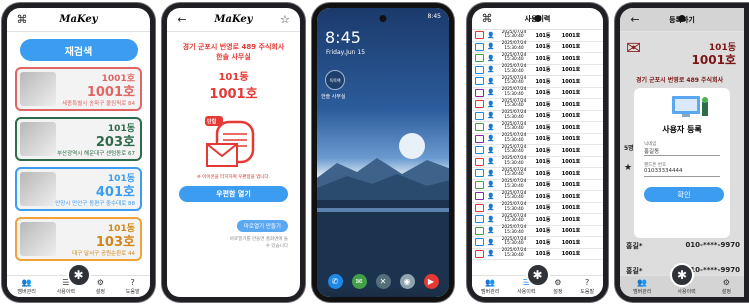 The height and width of the screenshot is (306, 749). What do you see at coordinates (78, 139) in the screenshot?
I see `unit-card: 101동 203호 부산광역시 해운대구 센텀동로 67` at bounding box center [78, 139].